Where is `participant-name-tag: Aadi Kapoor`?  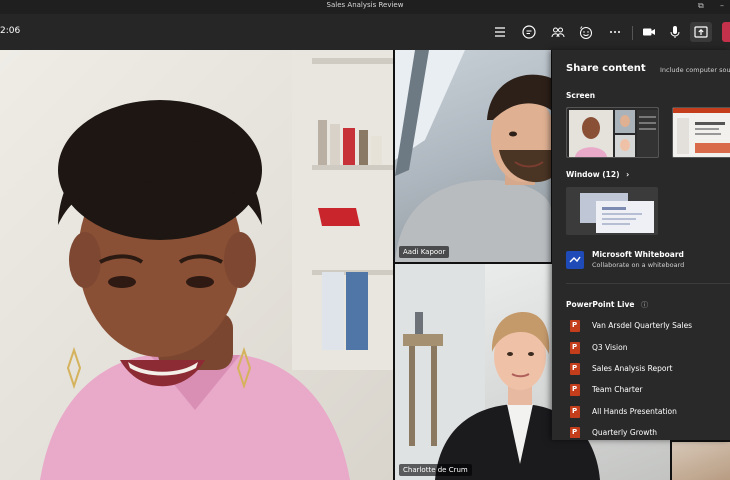
participant-name-tag: Aadi Kapoor is located at coordinates (424, 252).